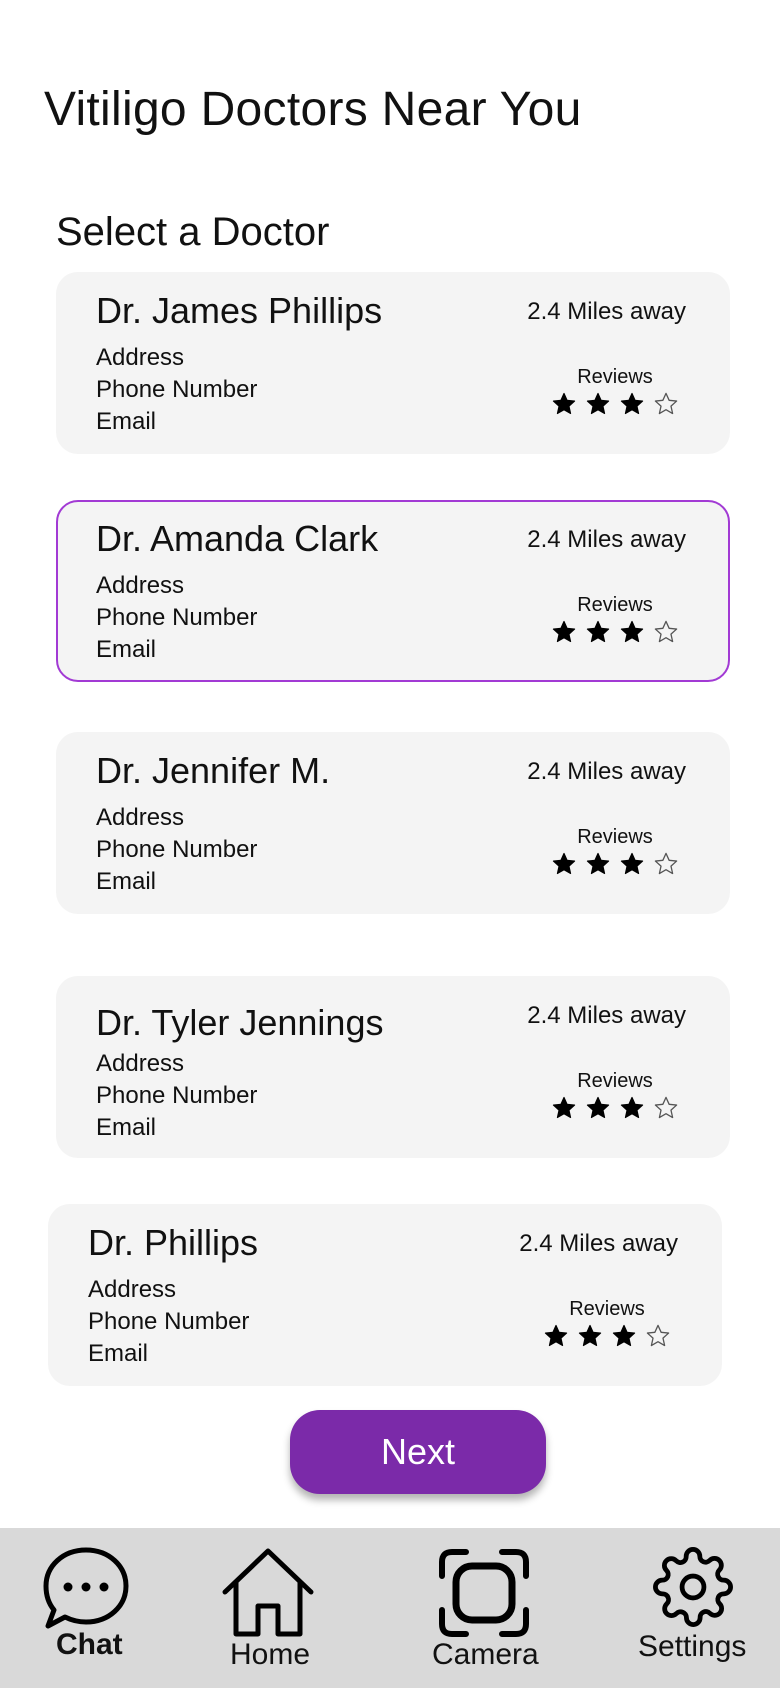 This screenshot has height=1688, width=780. I want to click on section-title: Select a Doctor, so click(193, 232).